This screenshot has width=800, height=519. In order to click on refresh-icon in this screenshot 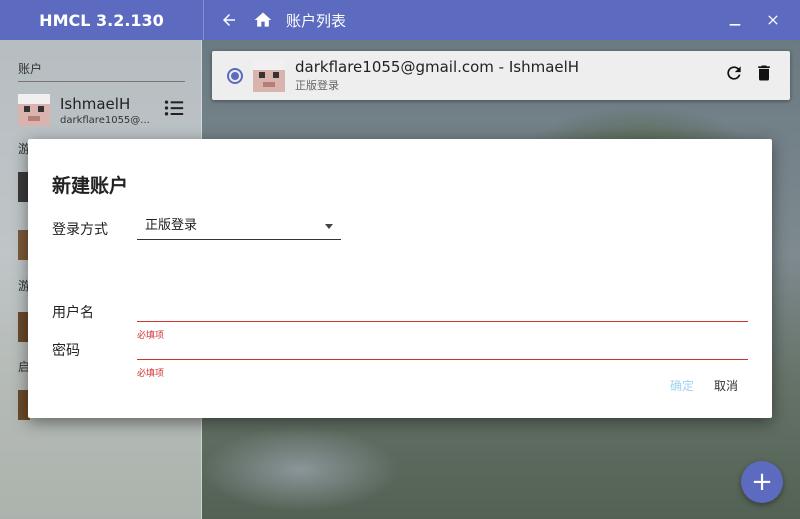, I will do `click(734, 75)`.